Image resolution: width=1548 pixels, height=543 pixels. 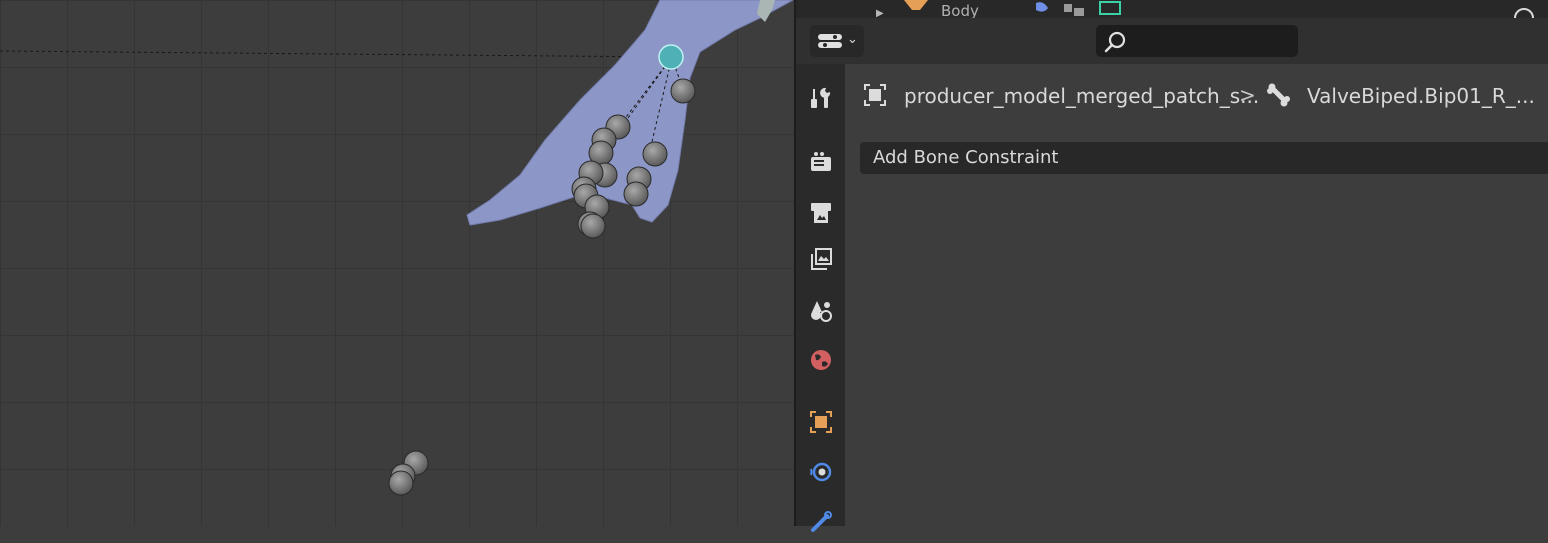 I want to click on tab-tool, so click(x=821, y=98).